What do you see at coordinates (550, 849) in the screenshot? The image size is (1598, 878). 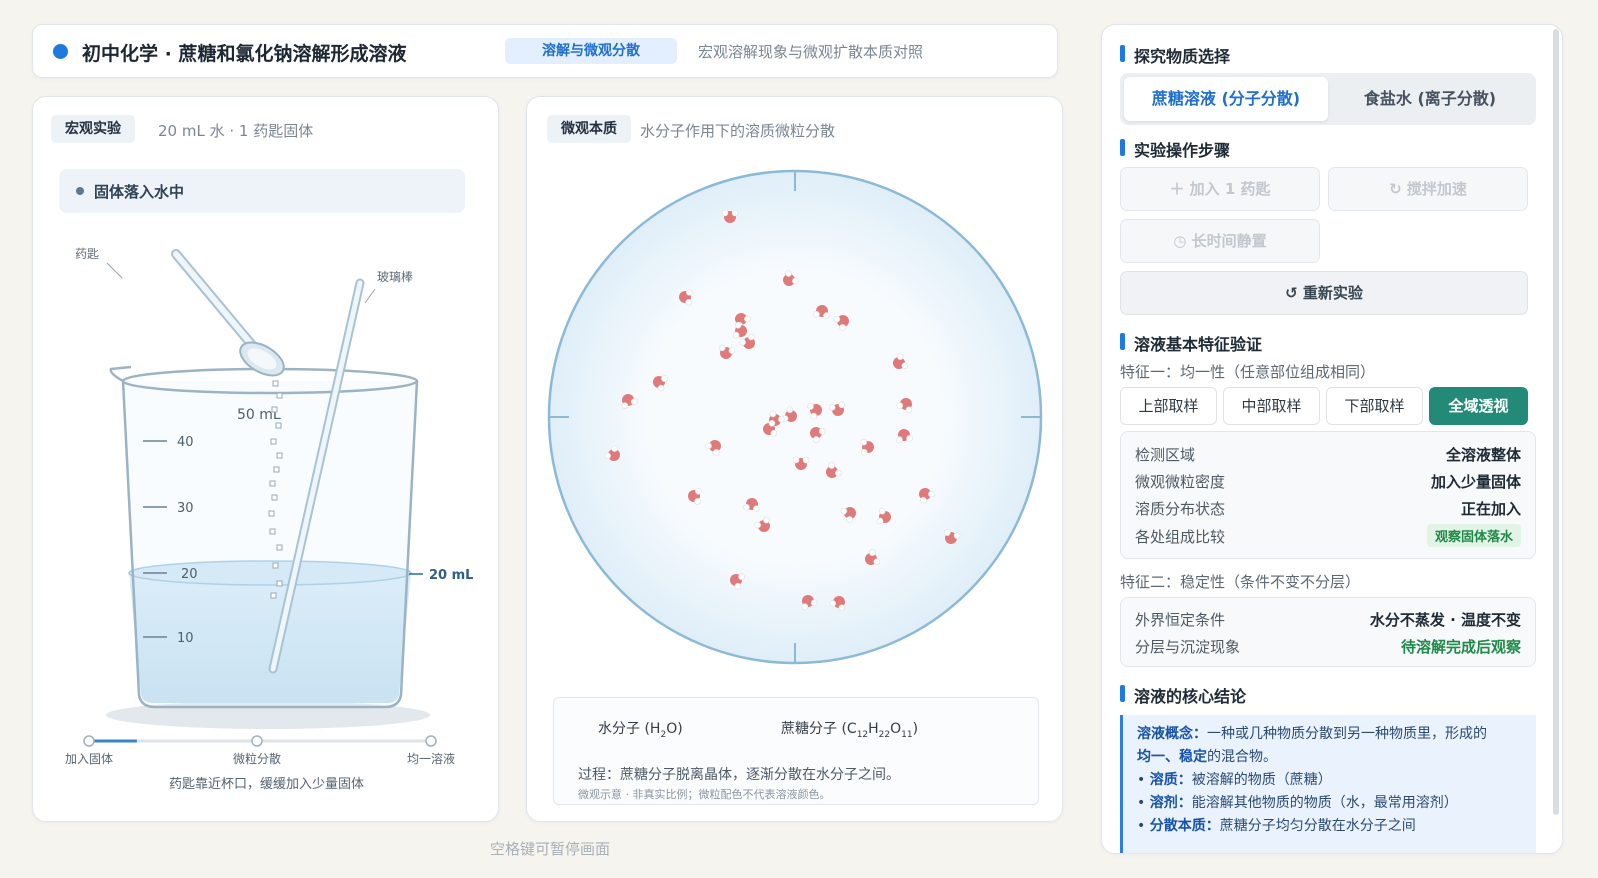 I see `pause-hint: 空格键可暂停画面` at bounding box center [550, 849].